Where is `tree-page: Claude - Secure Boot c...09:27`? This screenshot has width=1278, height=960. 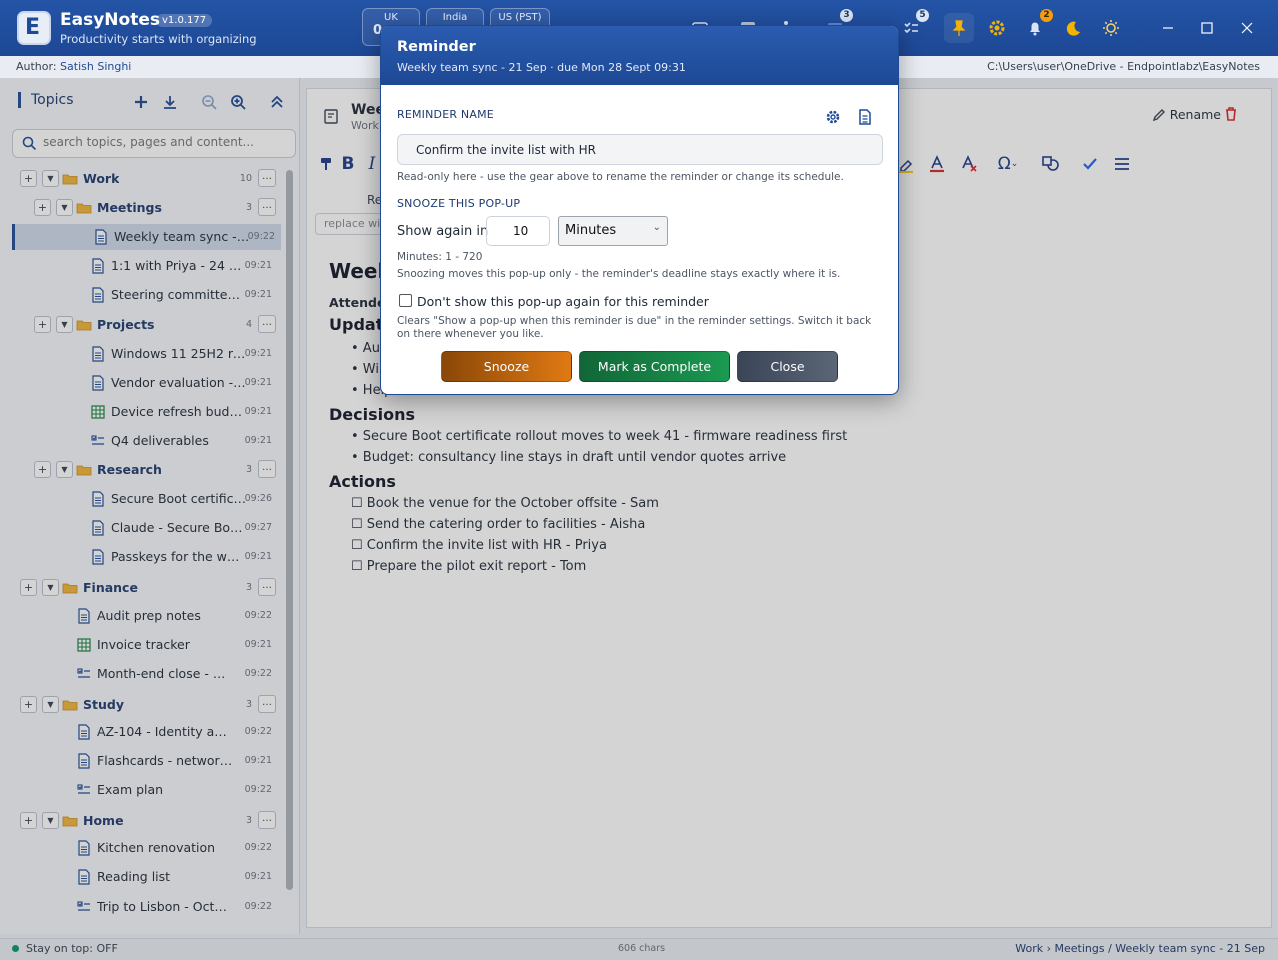 tree-page: Claude - Secure Boot c...09:27 is located at coordinates (145, 528).